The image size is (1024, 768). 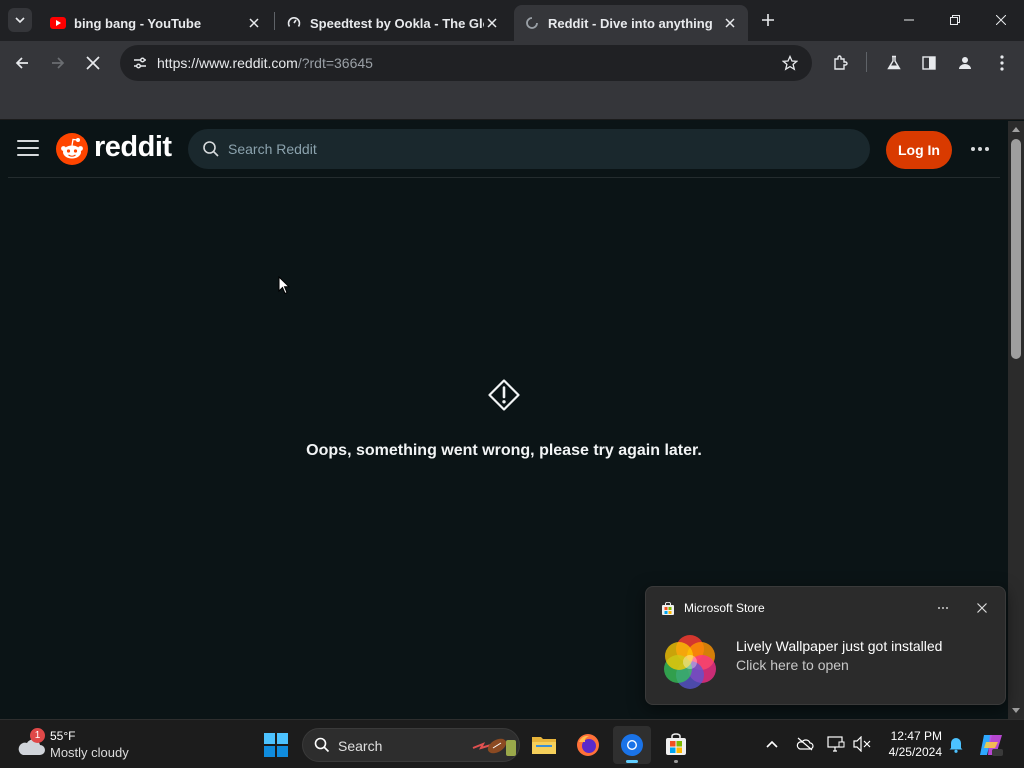 I want to click on copilot-icon, so click(x=991, y=745).